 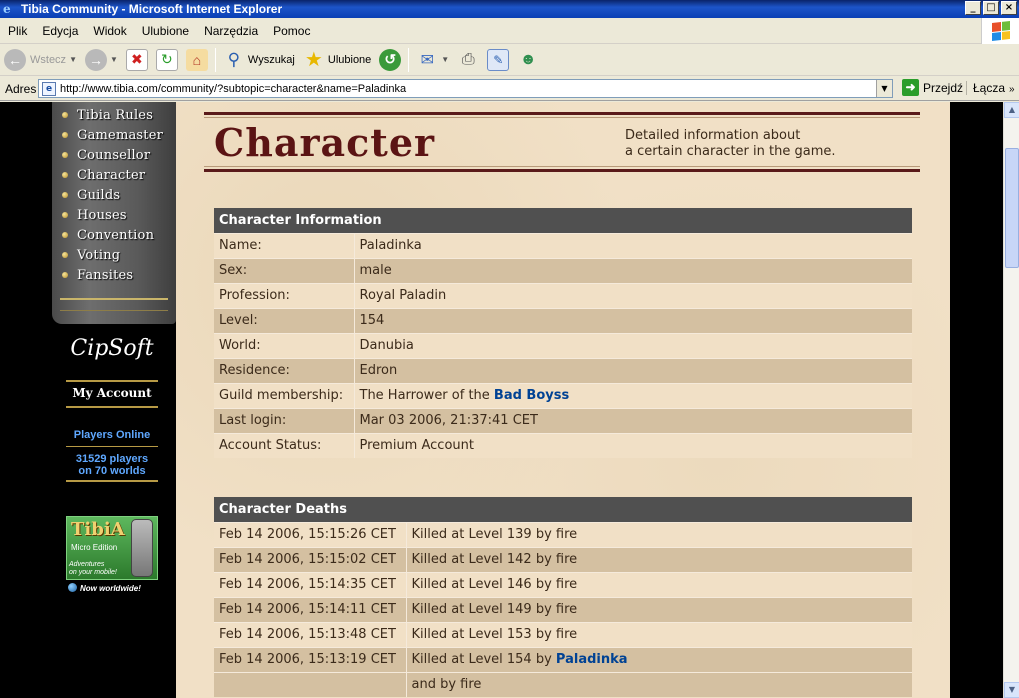 I want to click on nav-item-voting: Voting, so click(x=91, y=255).